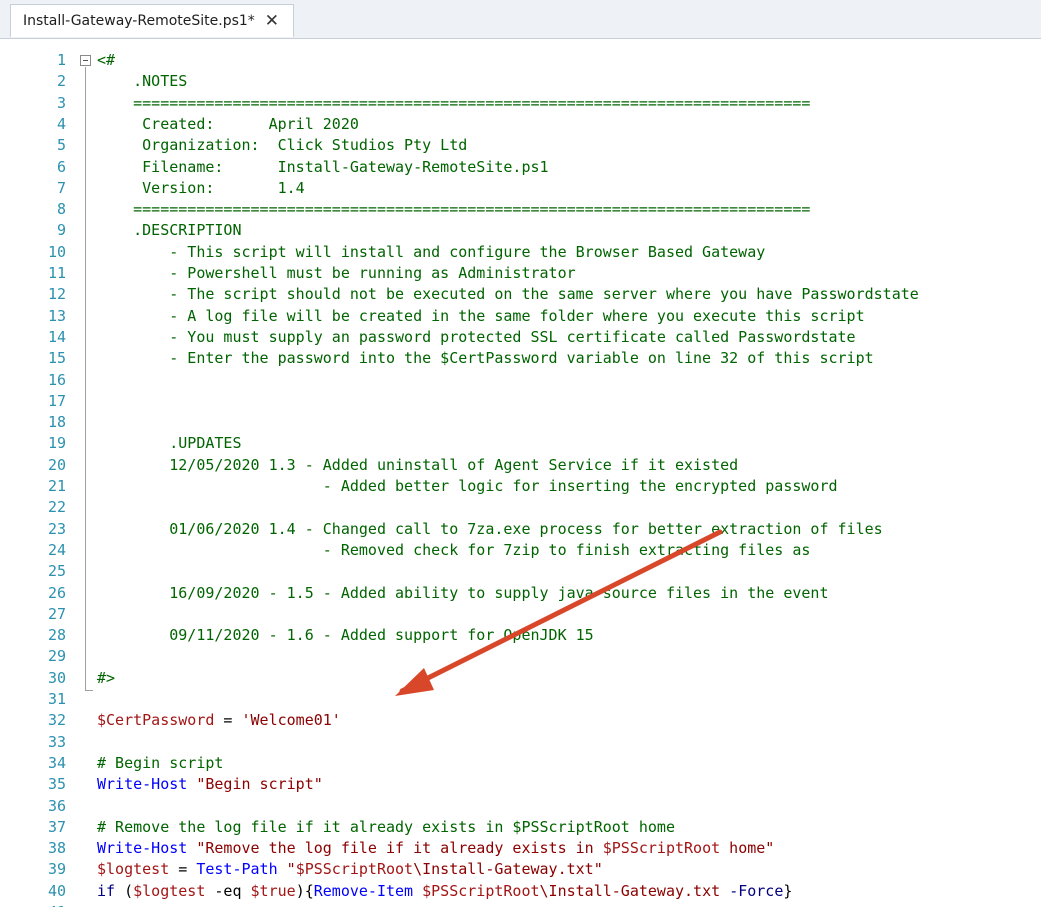 The width and height of the screenshot is (1041, 907). I want to click on line-code: # Begin script, so click(160, 763).